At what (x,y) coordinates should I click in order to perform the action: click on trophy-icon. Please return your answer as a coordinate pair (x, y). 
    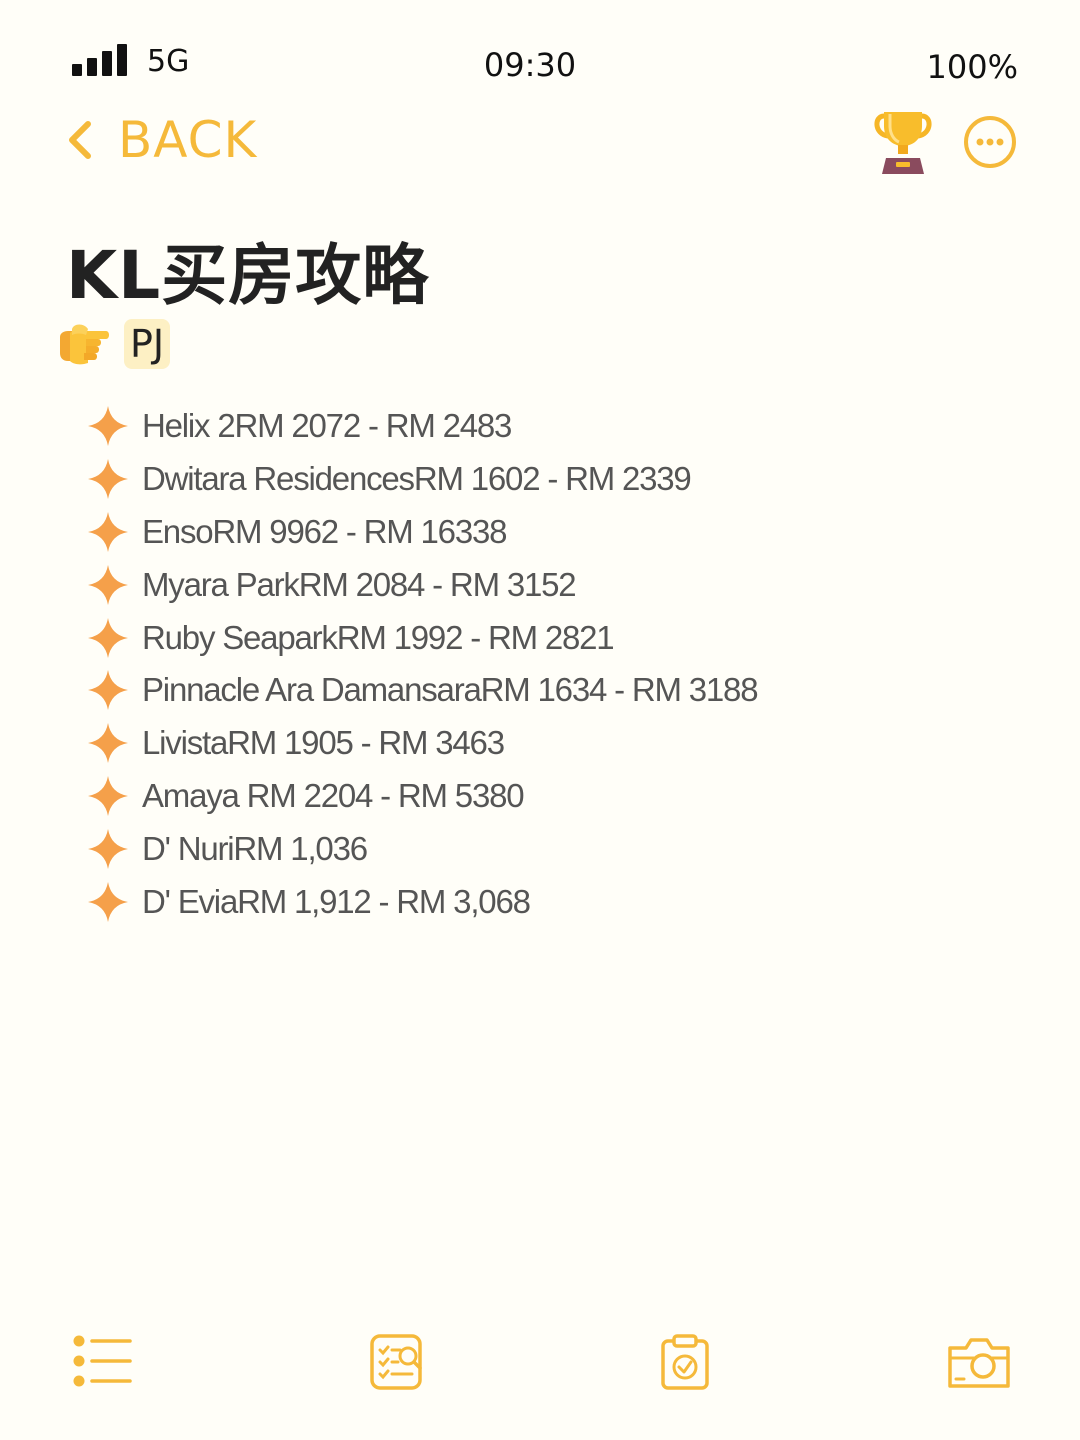
    Looking at the image, I should click on (903, 142).